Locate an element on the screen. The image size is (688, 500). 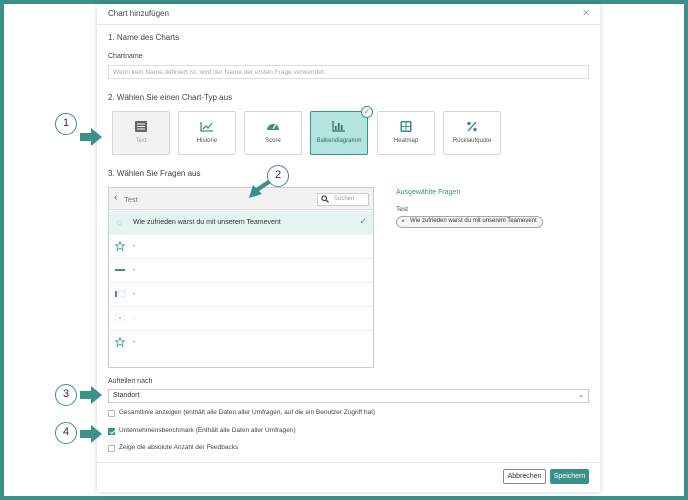
chart-type-label: Text is located at coordinates (141, 141).